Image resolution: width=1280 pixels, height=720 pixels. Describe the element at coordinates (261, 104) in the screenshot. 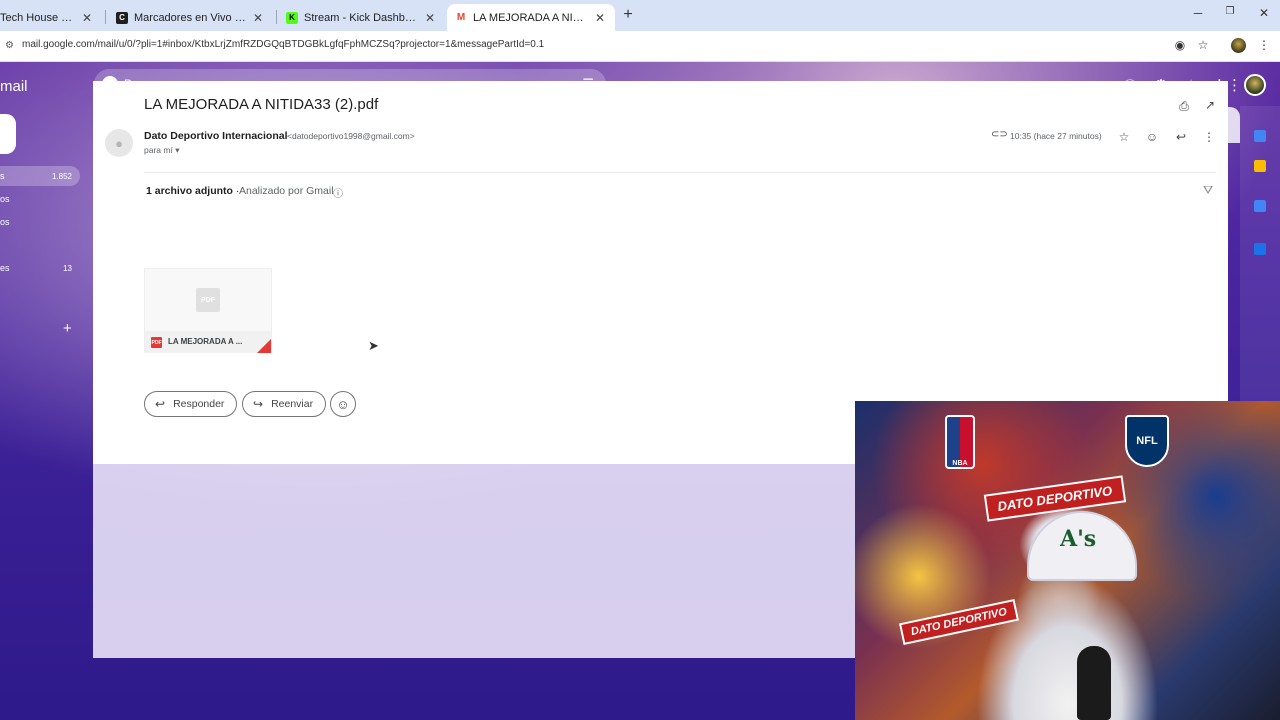

I see `message-subject: LA MEJORADA A NITIDA33 (2).pdf` at that location.